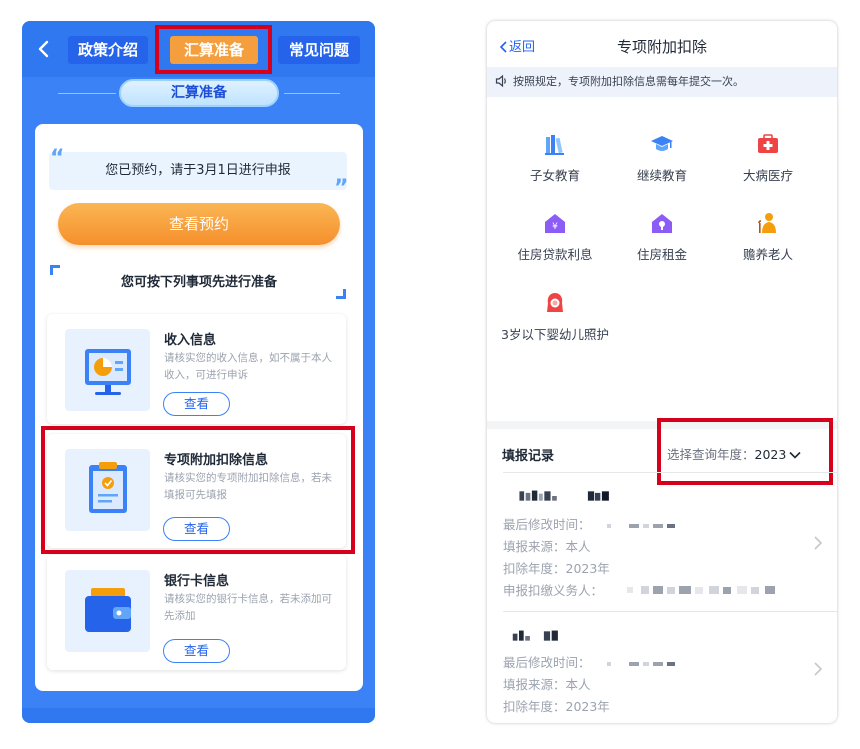 This screenshot has height=749, width=860. Describe the element at coordinates (628, 81) in the screenshot. I see `notice-text: 按照规定，专项附加扣除信息需每年提交一次。` at that location.